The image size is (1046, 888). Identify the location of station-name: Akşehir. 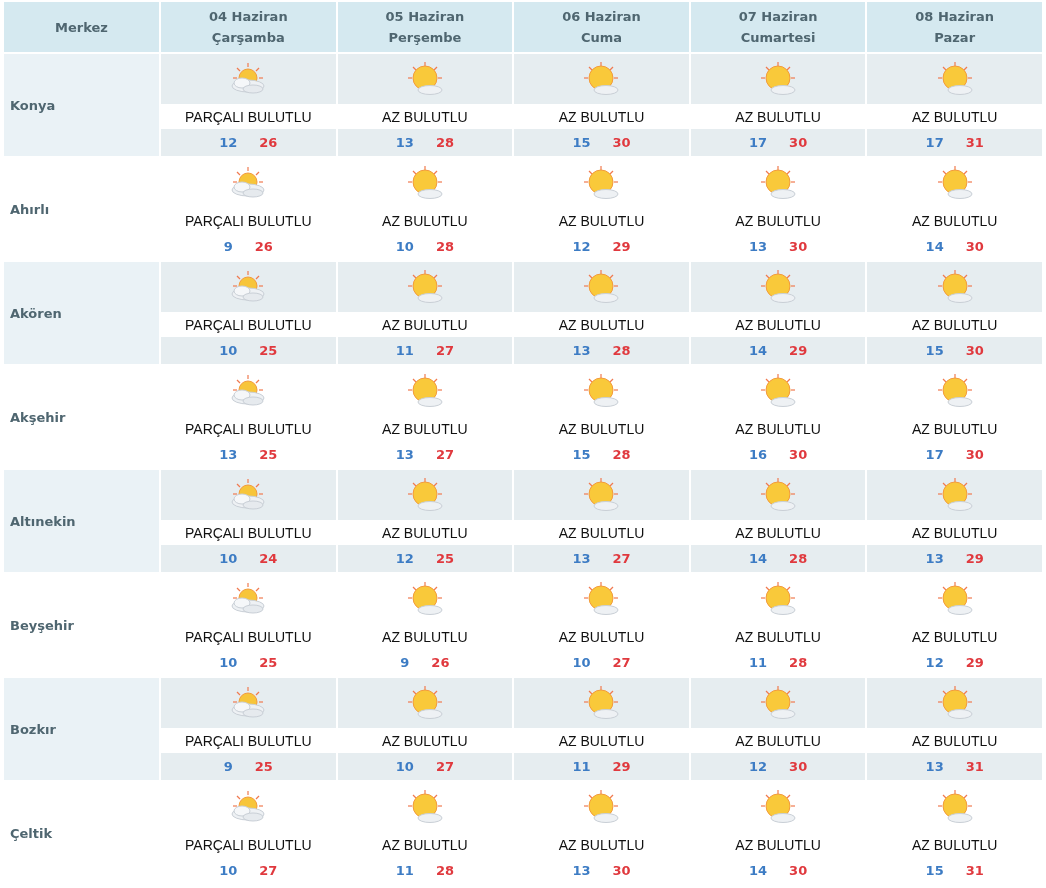
(38, 417).